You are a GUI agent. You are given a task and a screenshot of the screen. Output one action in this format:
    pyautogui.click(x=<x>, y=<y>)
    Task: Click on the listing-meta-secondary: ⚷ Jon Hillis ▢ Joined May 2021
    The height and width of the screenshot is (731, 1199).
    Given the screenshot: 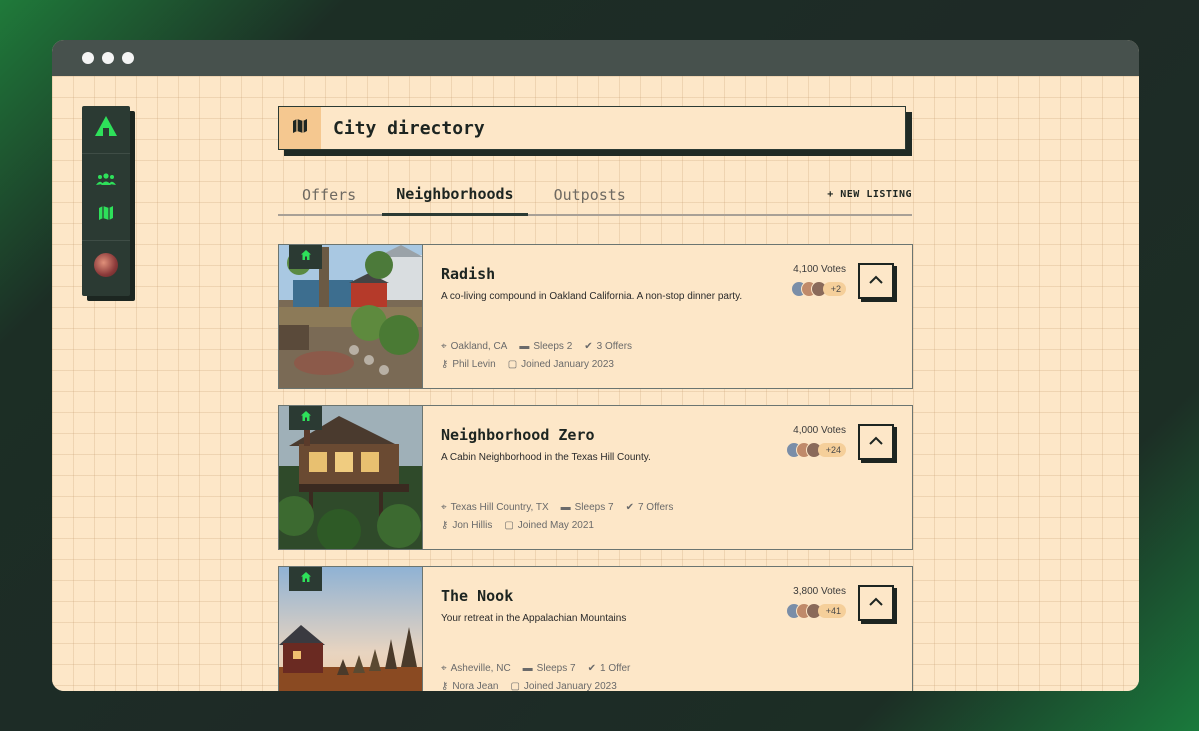 What is the action you would take?
    pyautogui.click(x=517, y=525)
    